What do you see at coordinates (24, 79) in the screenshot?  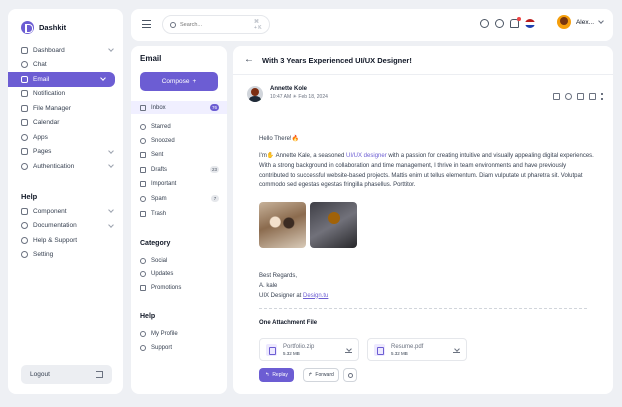 I see `mail-icon` at bounding box center [24, 79].